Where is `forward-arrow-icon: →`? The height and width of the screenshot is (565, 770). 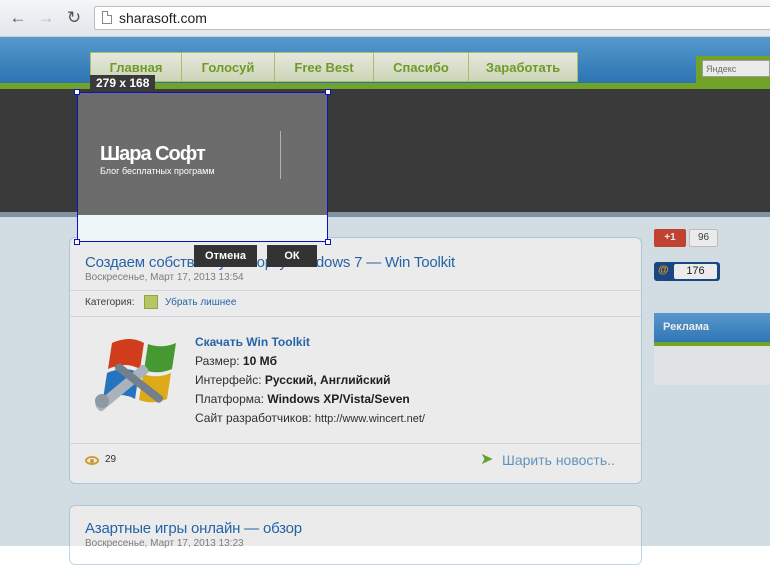
forward-arrow-icon: → is located at coordinates (46, 18).